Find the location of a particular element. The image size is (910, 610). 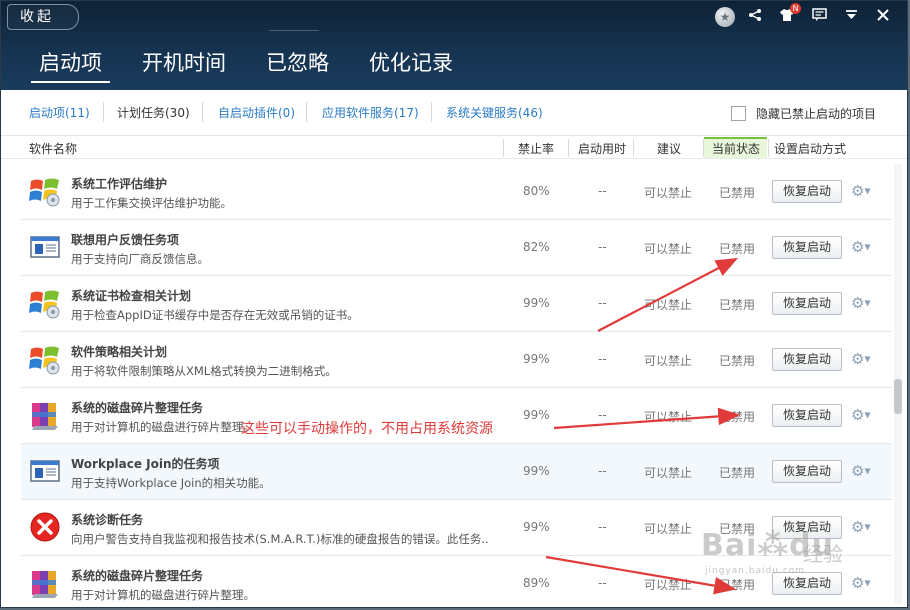

column-advice: 建议 is located at coordinates (669, 148).